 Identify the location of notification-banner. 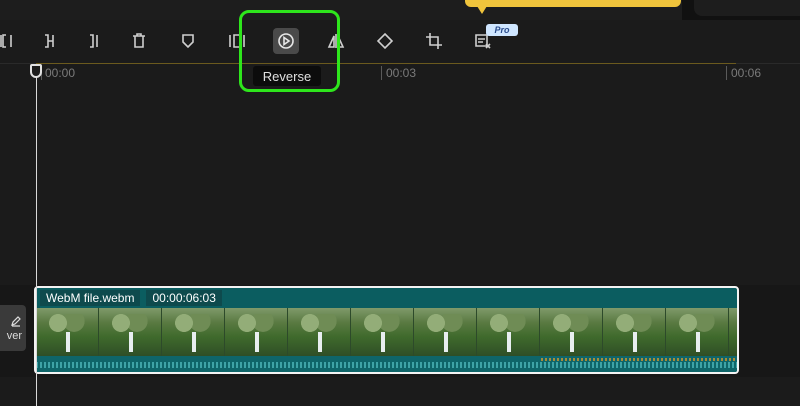
(573, 3).